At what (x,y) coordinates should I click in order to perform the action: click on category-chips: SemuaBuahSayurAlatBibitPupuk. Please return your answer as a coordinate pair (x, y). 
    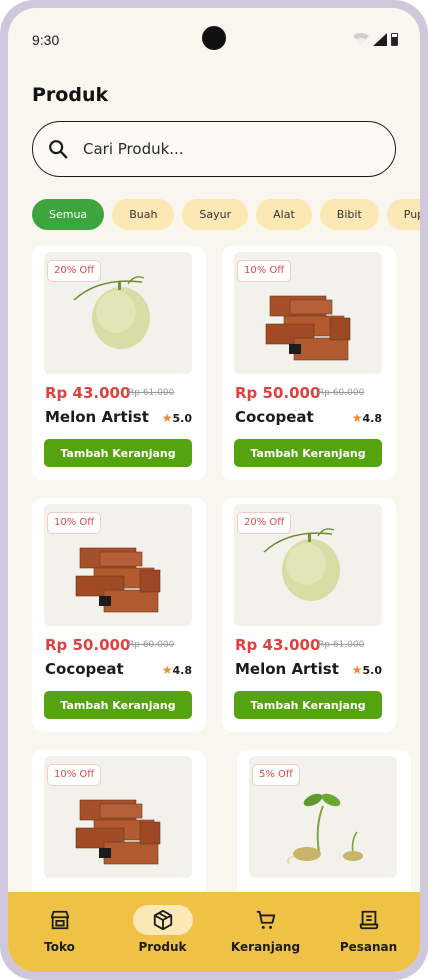
    Looking at the image, I should click on (226, 215).